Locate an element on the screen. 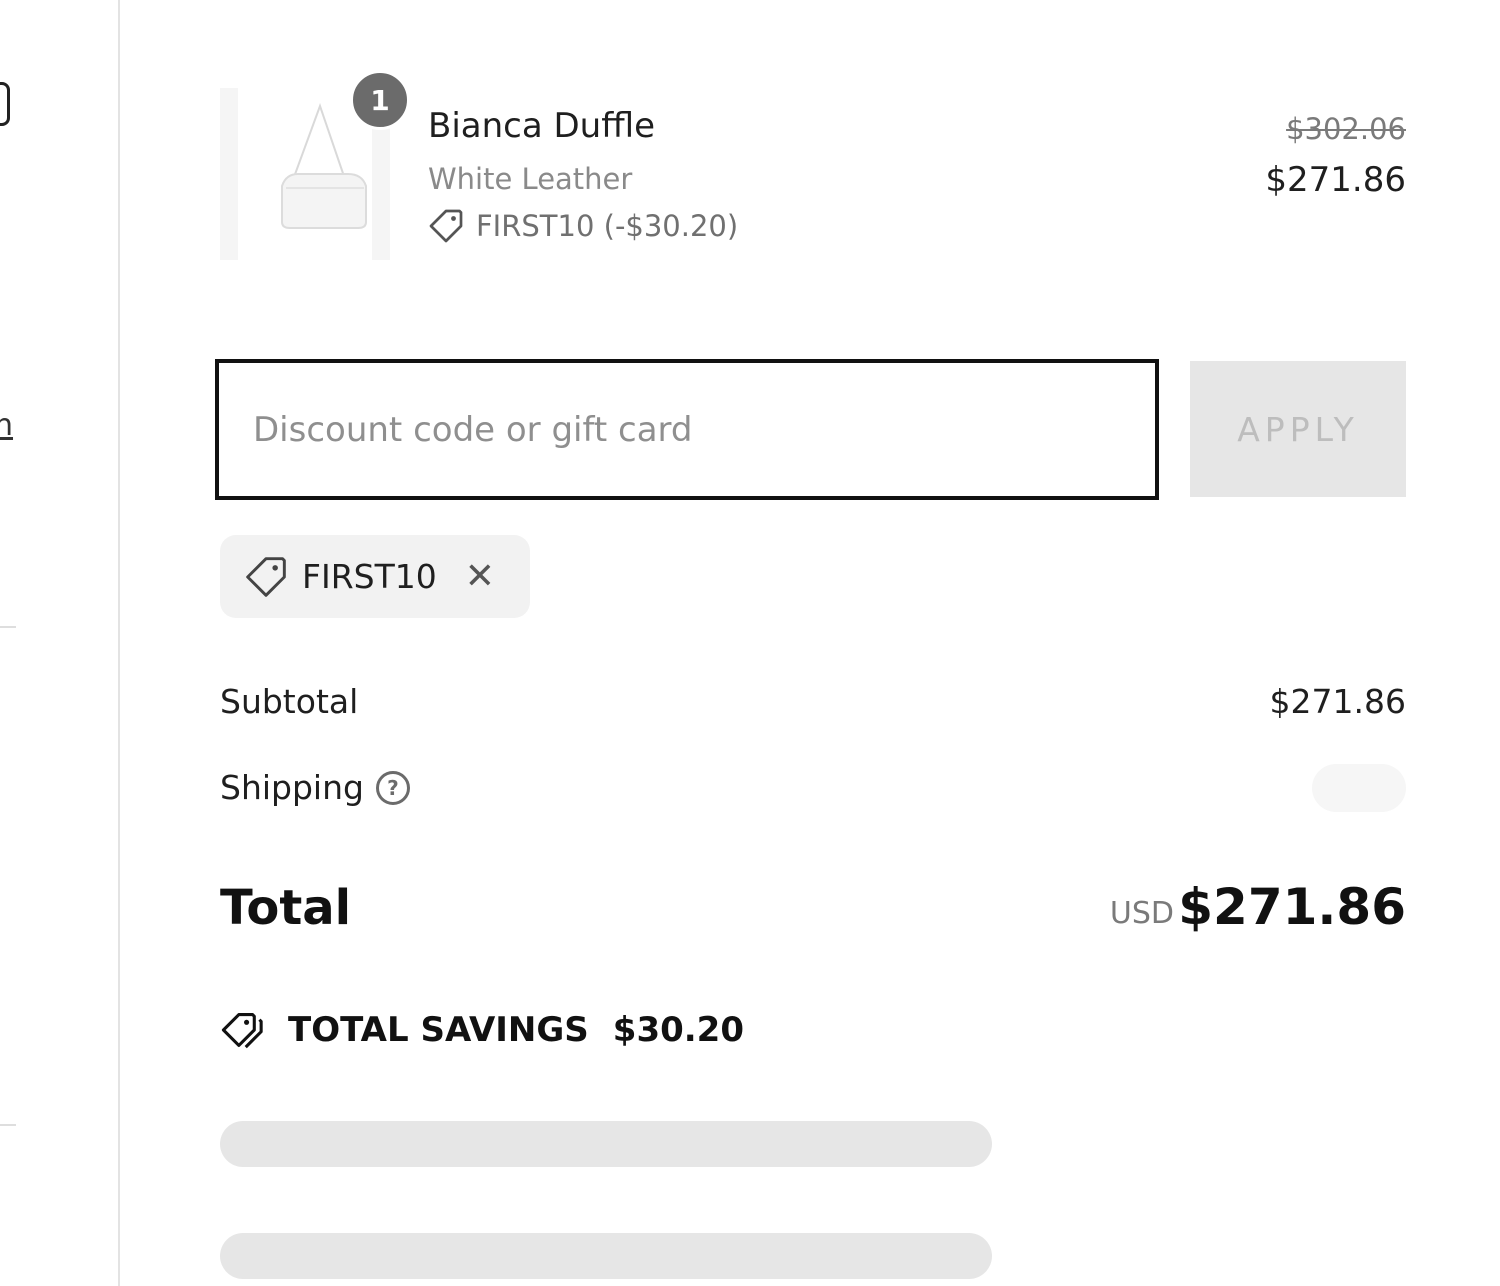  total-savings-amount: $30.20 is located at coordinates (678, 1030).